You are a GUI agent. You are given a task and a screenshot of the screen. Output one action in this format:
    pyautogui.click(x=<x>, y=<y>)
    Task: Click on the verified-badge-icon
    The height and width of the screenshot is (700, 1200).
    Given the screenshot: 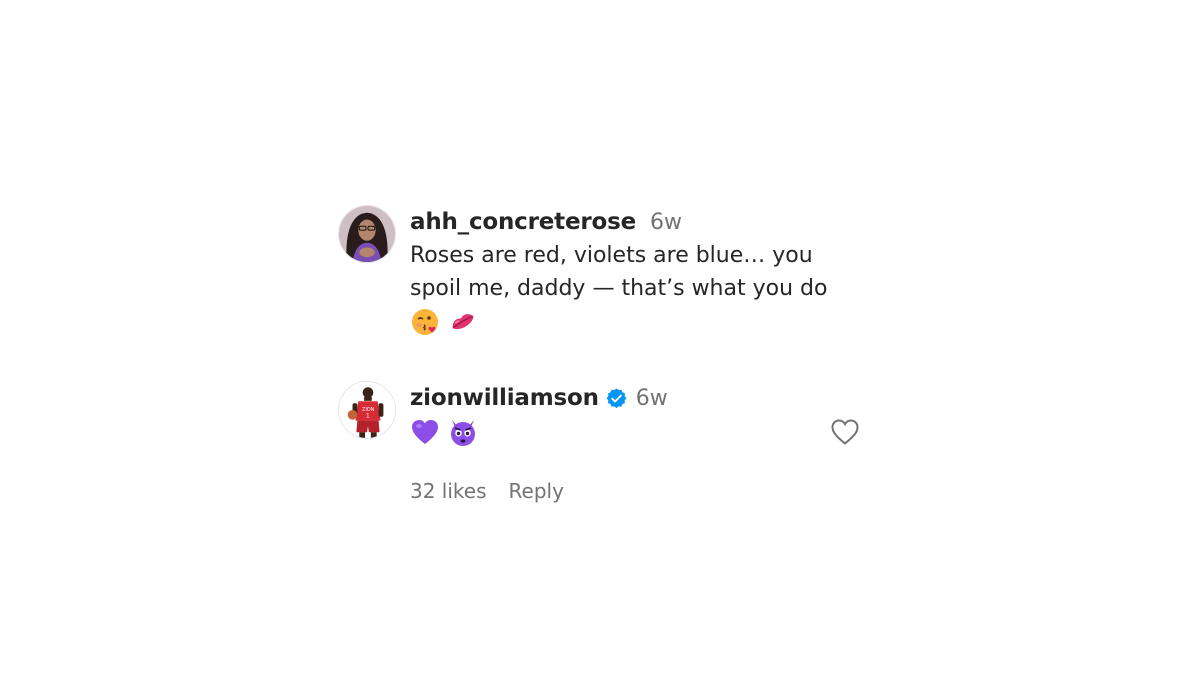 What is the action you would take?
    pyautogui.click(x=616, y=398)
    